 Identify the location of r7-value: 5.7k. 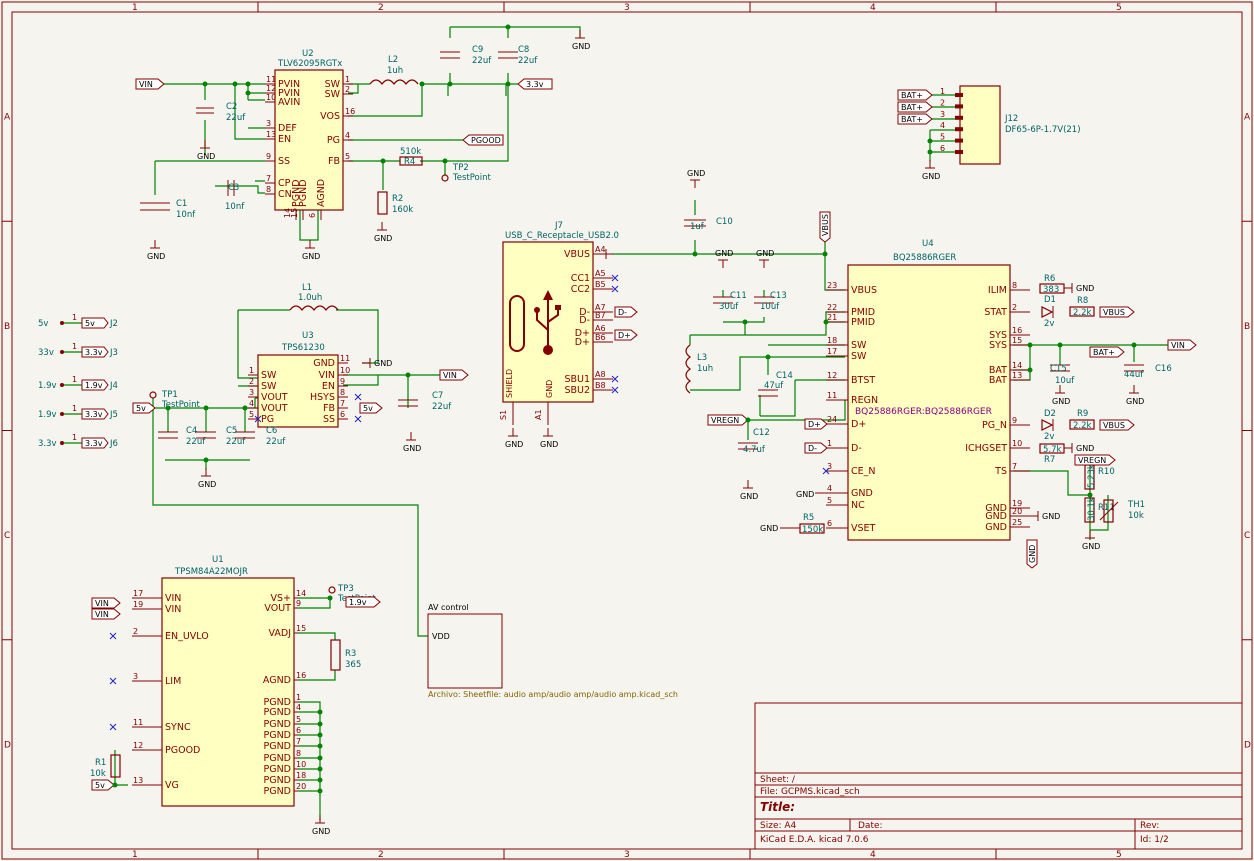
(1052, 450).